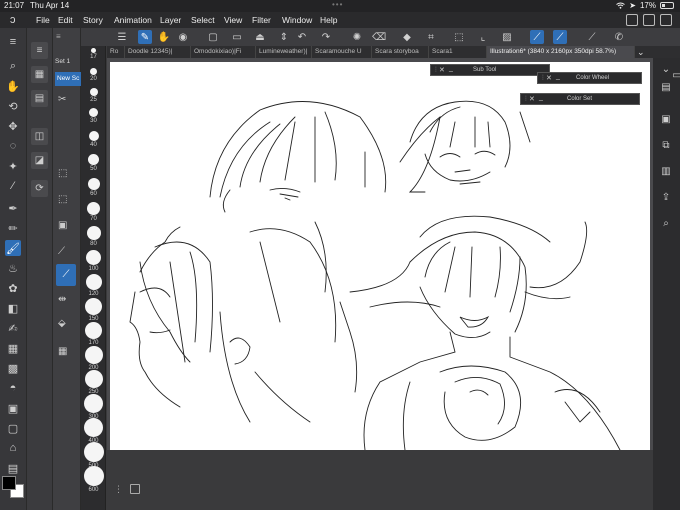 The height and width of the screenshot is (510, 680). Describe the element at coordinates (666, 87) in the screenshot. I see `layer-panel-icon: ▤` at that location.